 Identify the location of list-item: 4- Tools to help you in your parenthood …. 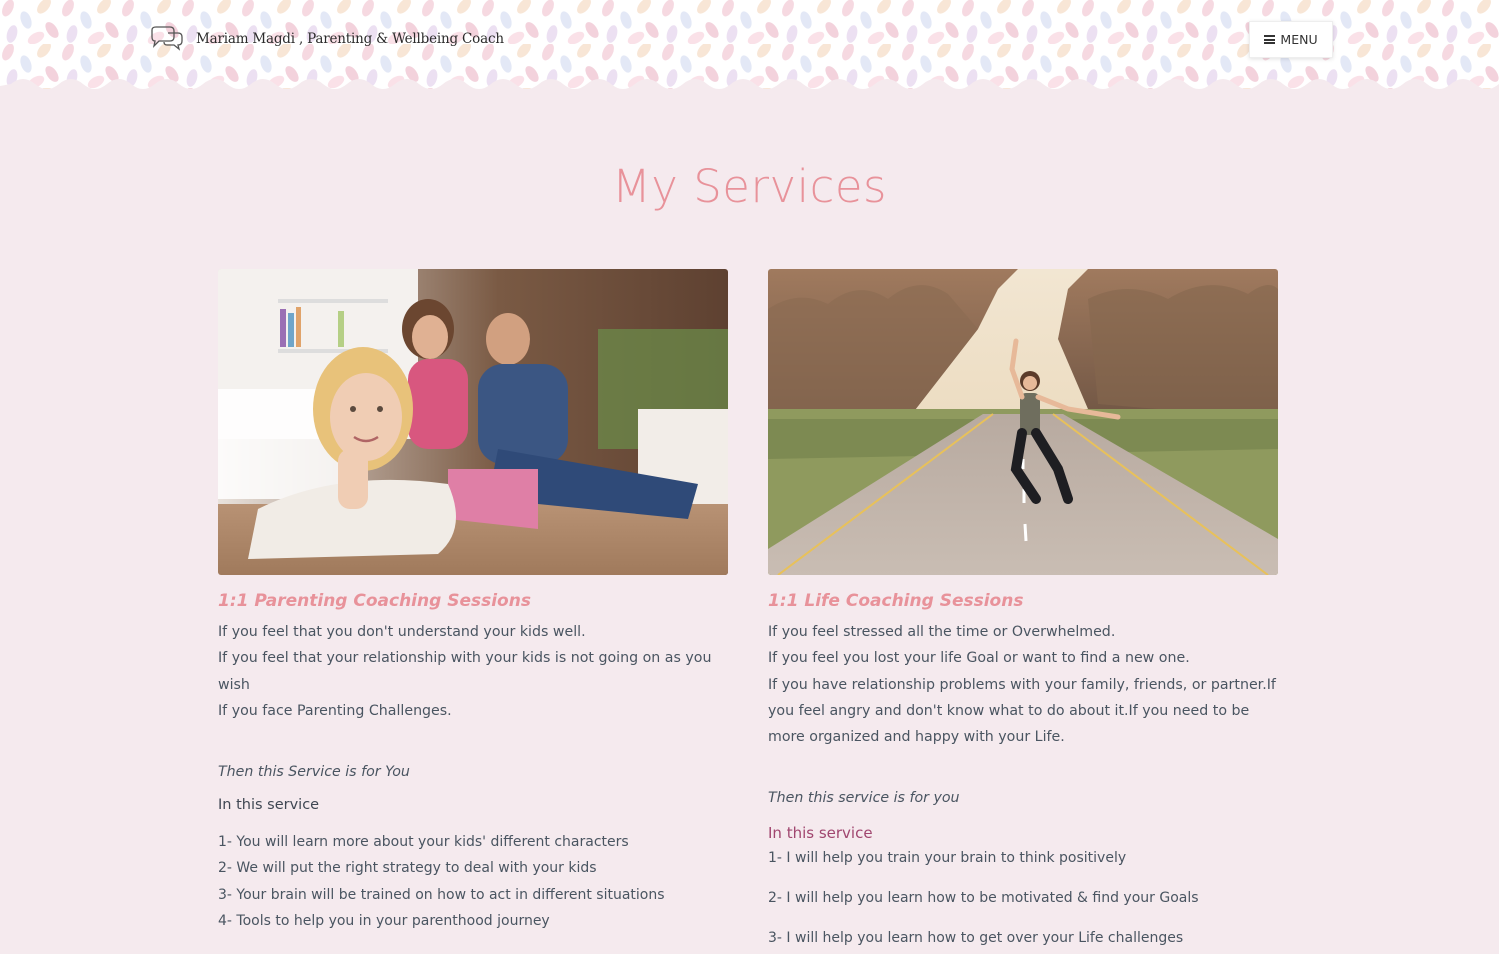
(384, 921).